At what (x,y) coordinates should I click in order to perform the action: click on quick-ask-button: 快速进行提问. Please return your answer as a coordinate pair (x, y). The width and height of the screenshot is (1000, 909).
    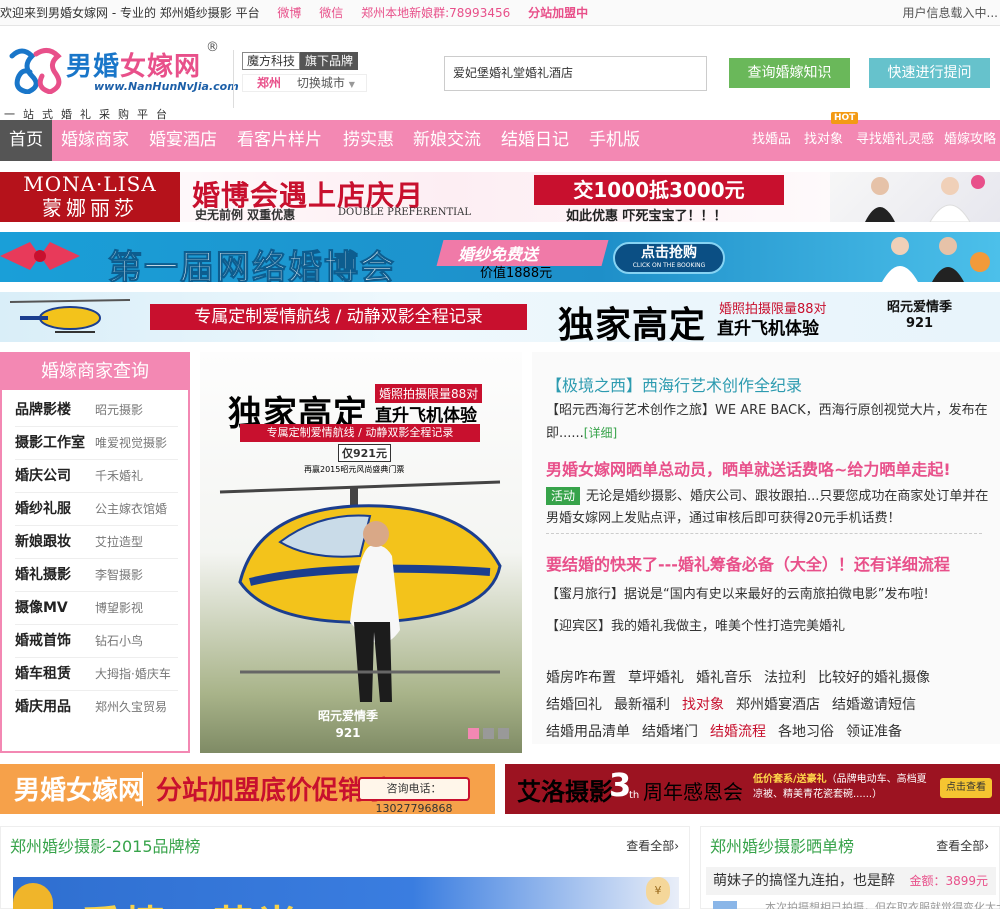
    Looking at the image, I should click on (929, 73).